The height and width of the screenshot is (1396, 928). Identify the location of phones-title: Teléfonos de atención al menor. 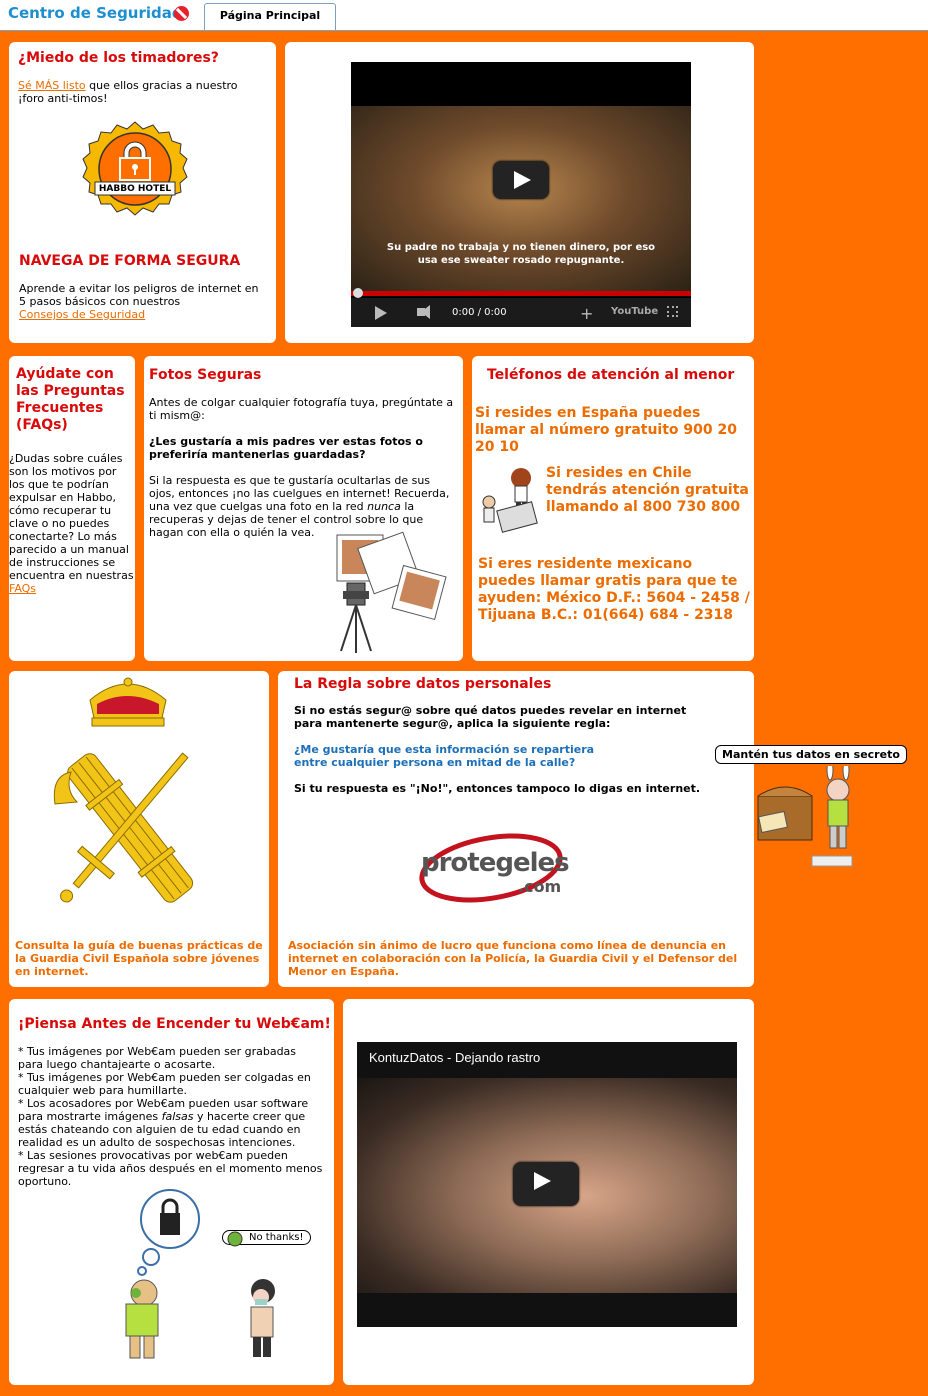
(611, 375).